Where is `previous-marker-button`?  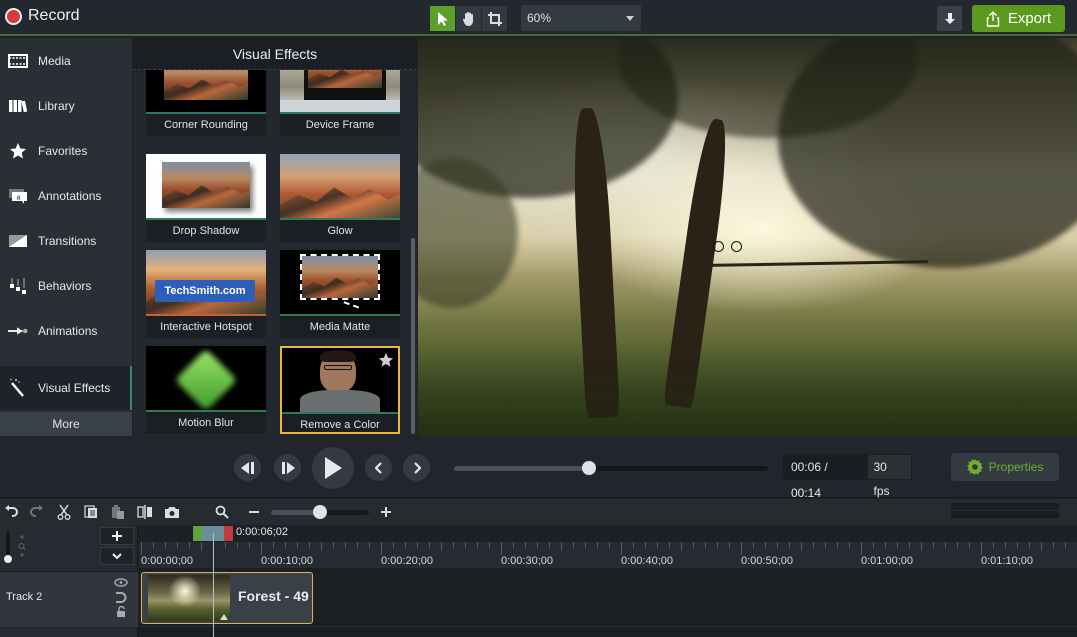 previous-marker-button is located at coordinates (378, 467).